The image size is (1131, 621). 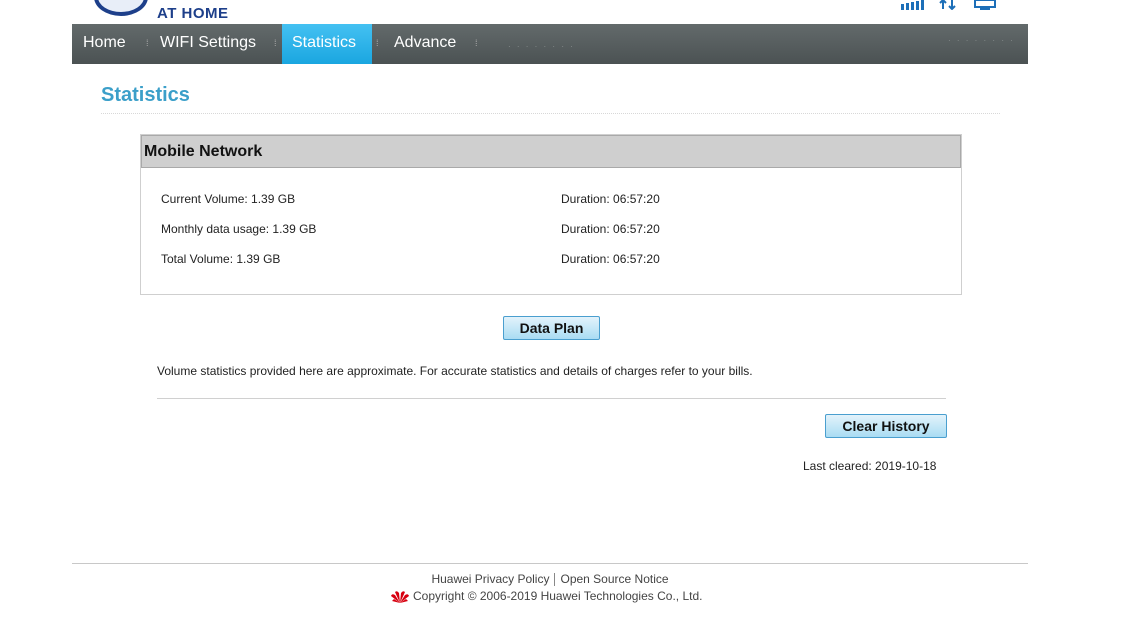 I want to click on logo-band: AT HOME, so click(x=550, y=12).